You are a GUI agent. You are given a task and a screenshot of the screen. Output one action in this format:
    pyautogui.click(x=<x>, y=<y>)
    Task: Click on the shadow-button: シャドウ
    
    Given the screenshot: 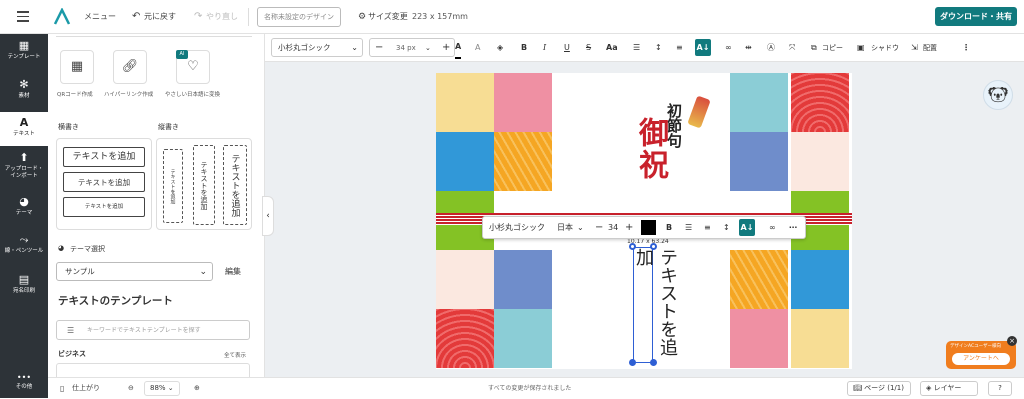 What is the action you would take?
    pyautogui.click(x=885, y=48)
    